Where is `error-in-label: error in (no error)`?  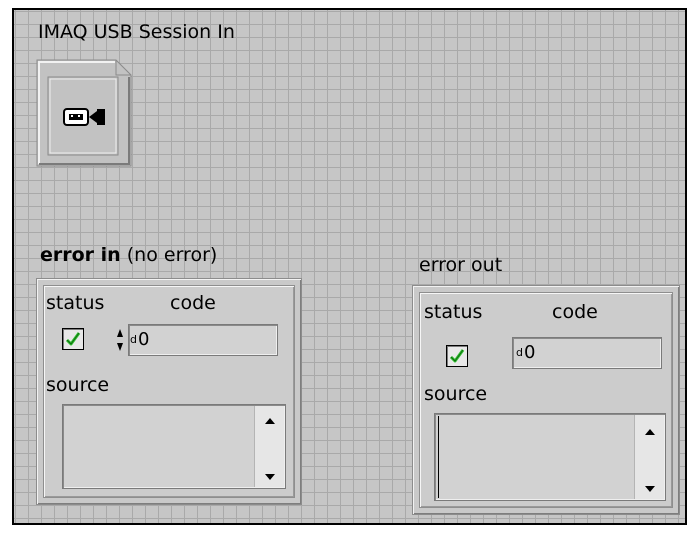
error-in-label: error in (no error) is located at coordinates (128, 255).